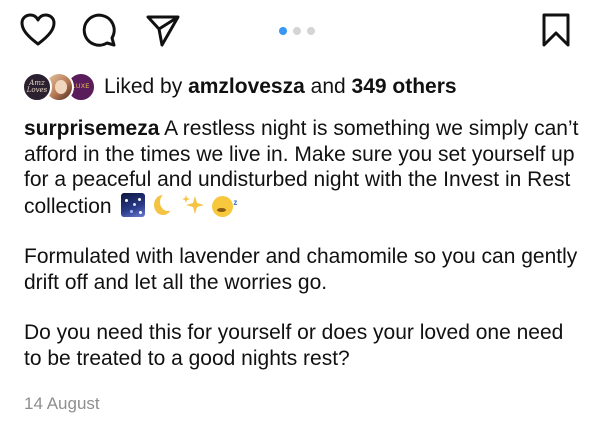 This screenshot has width=600, height=434. Describe the element at coordinates (164, 204) in the screenshot. I see `crescent-moon-emoji` at that location.